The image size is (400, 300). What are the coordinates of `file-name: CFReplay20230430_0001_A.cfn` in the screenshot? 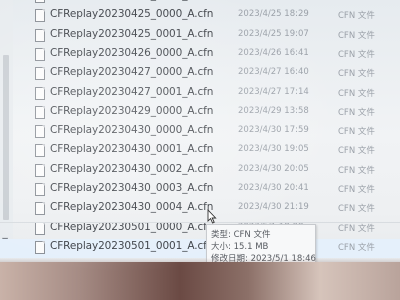 It's located at (132, 149).